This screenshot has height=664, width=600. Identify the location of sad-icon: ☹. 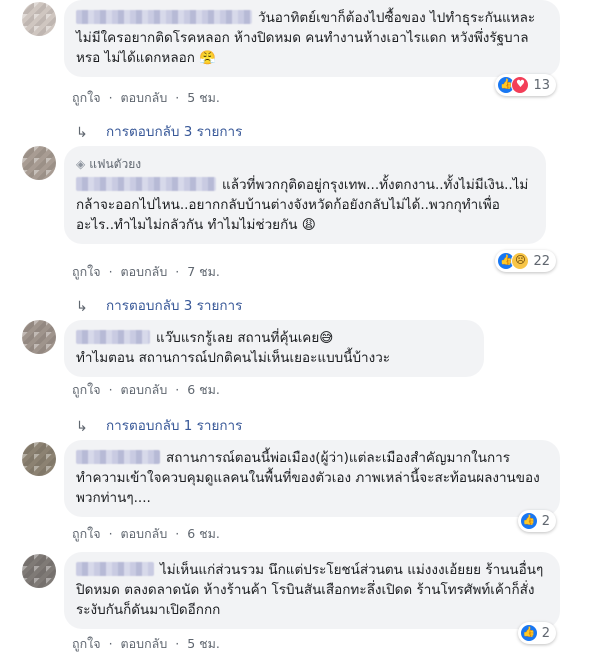
(520, 261).